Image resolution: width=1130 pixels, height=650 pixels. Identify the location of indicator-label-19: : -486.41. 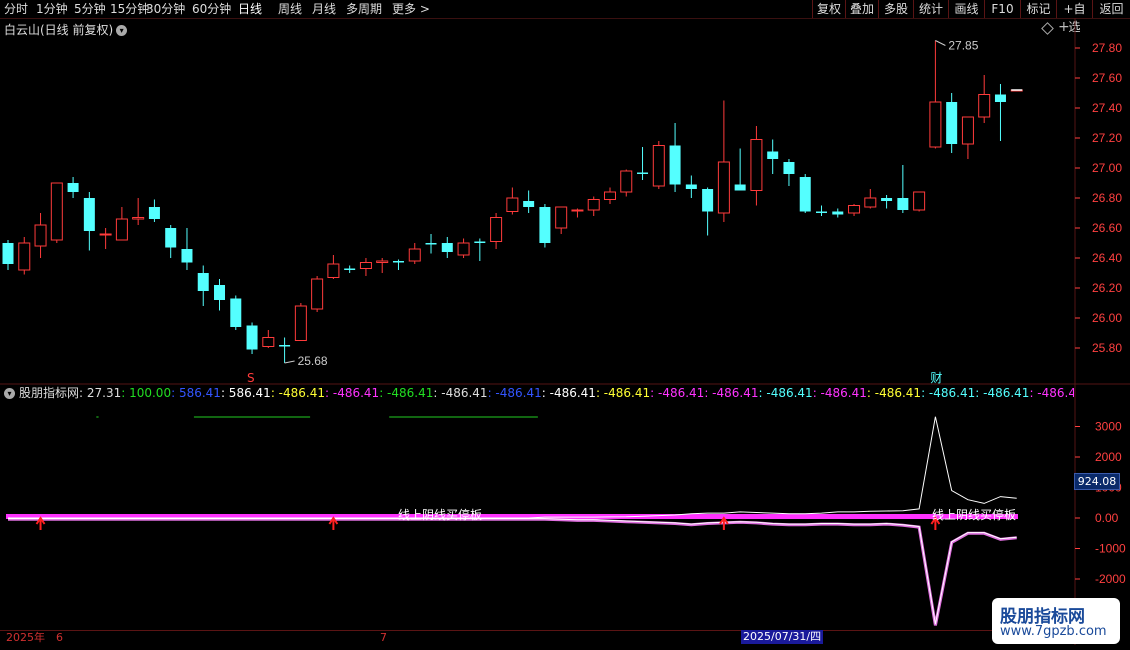
(1051, 393).